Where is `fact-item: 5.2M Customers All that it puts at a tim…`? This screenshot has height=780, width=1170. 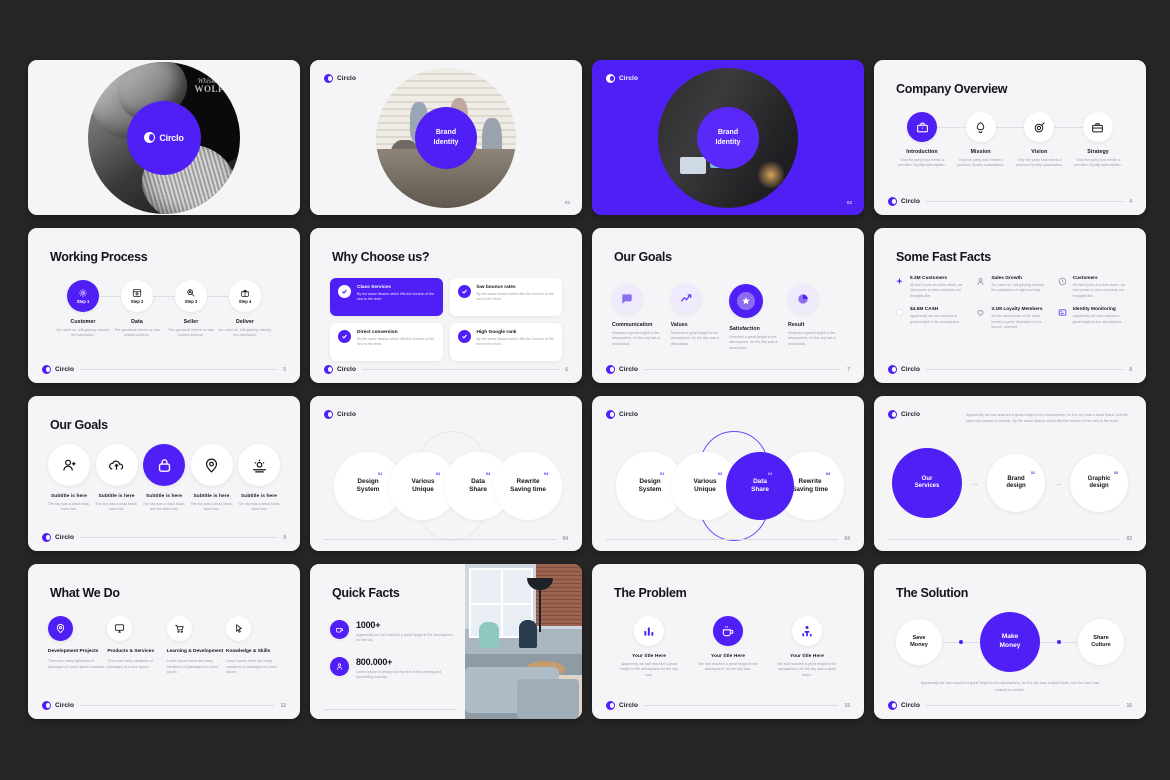 fact-item: 5.2M Customers All that it puts at a tim… is located at coordinates (929, 287).